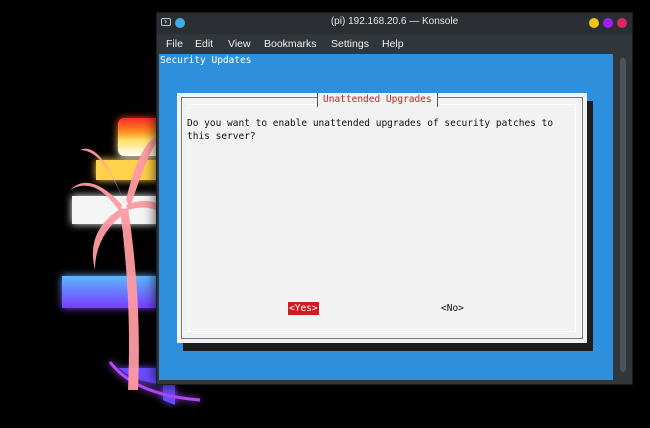 The width and height of the screenshot is (650, 428). I want to click on minimize-button, so click(594, 23).